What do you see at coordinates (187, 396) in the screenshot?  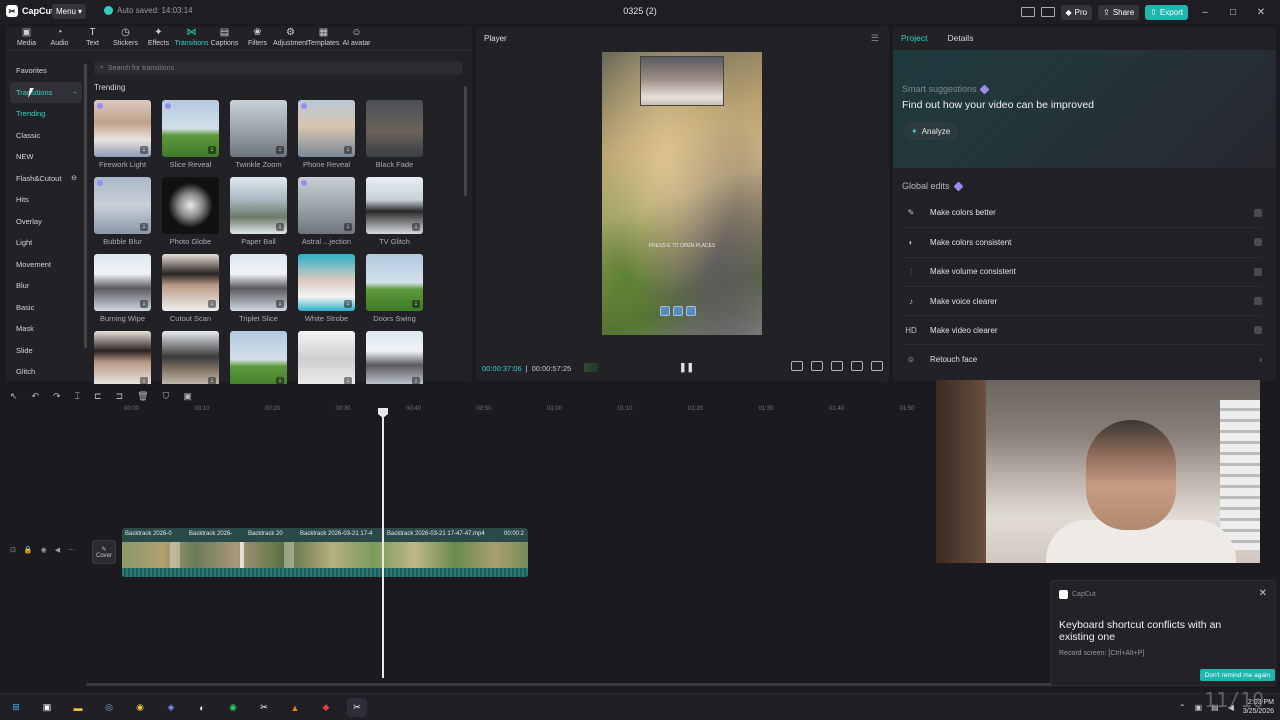 I see `thumbnail-icon: ▣` at bounding box center [187, 396].